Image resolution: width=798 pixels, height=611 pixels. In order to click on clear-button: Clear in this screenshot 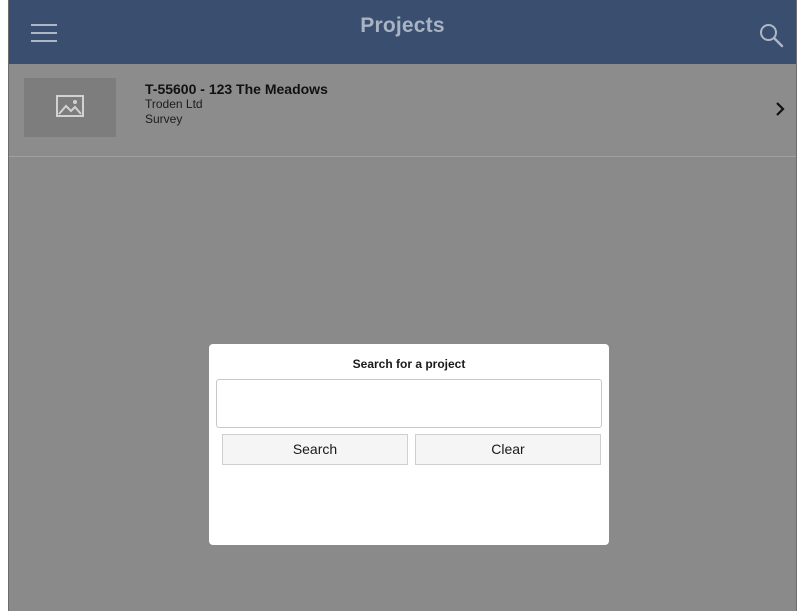, I will do `click(508, 449)`.